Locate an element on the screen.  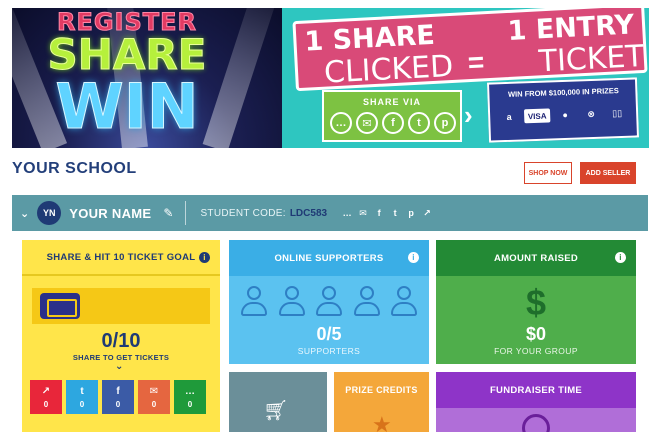
share-button-twitter: t0 is located at coordinates (82, 397).